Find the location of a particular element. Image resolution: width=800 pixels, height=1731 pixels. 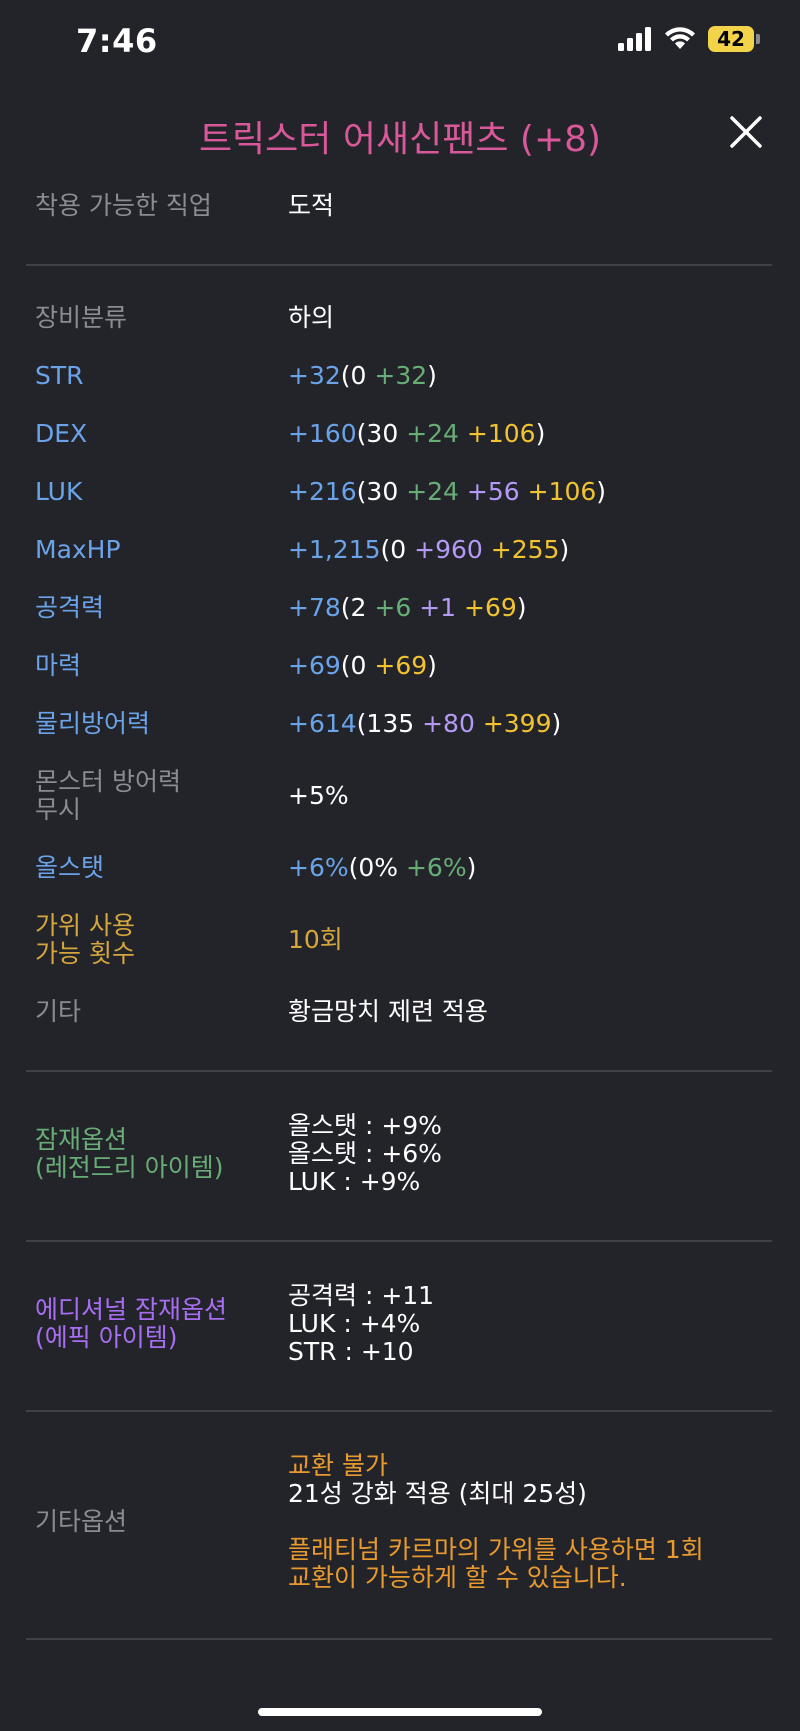

allstat-total: +6% is located at coordinates (318, 867).